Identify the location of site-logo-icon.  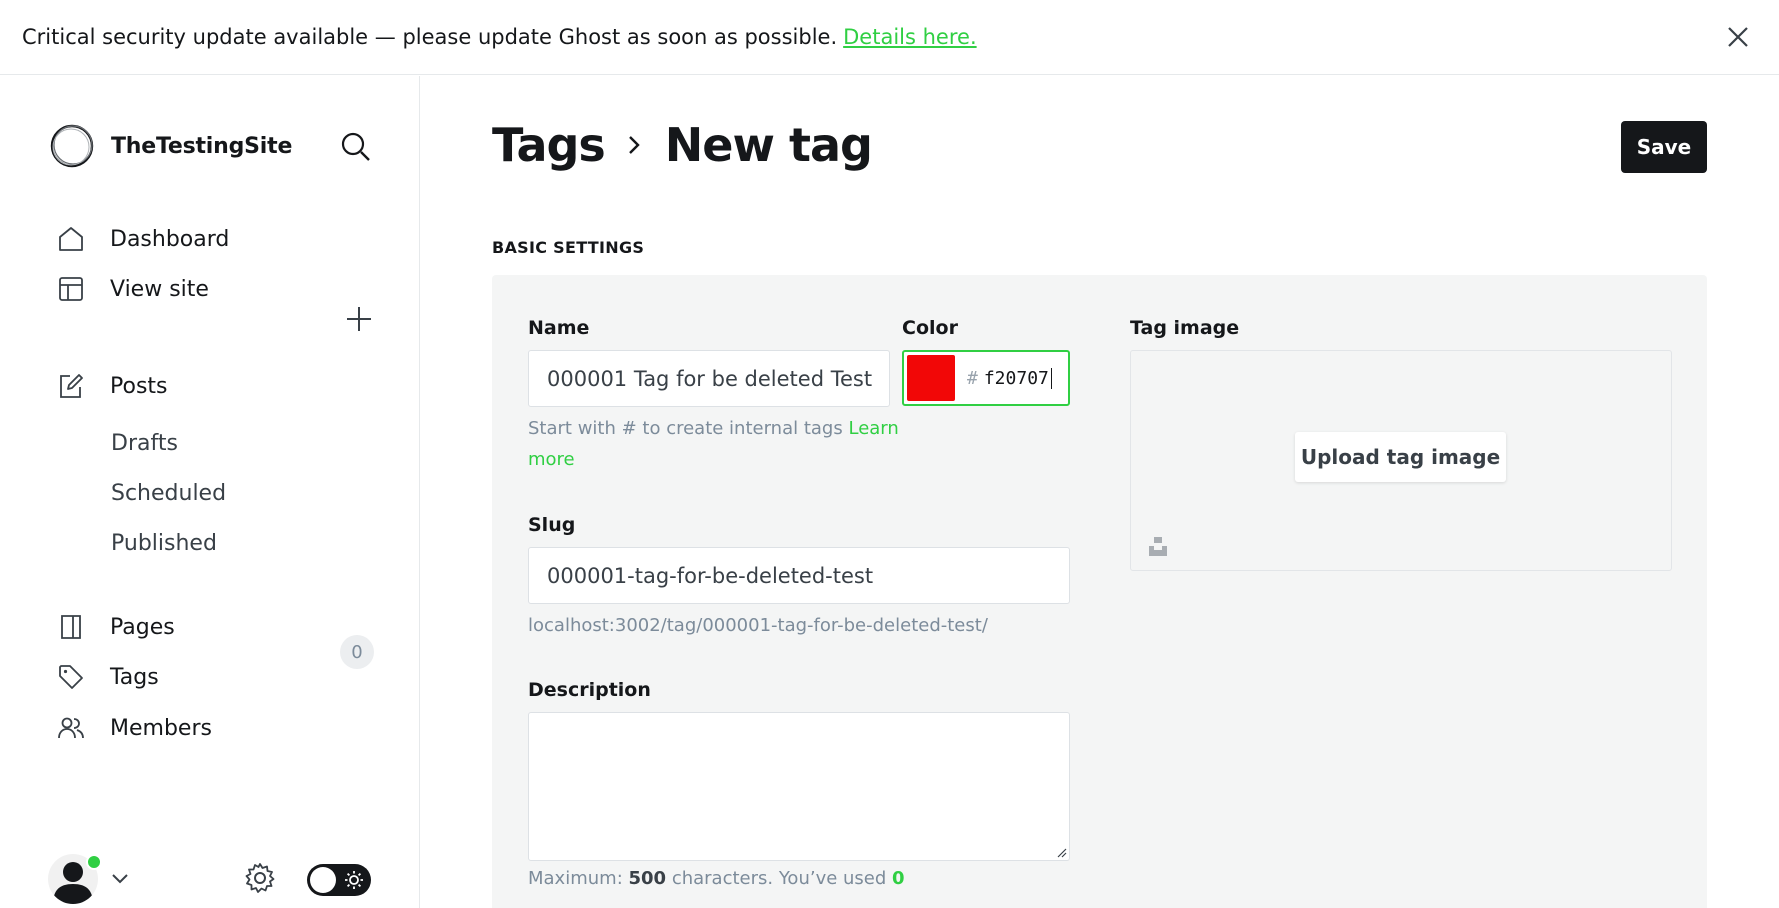
(72, 146).